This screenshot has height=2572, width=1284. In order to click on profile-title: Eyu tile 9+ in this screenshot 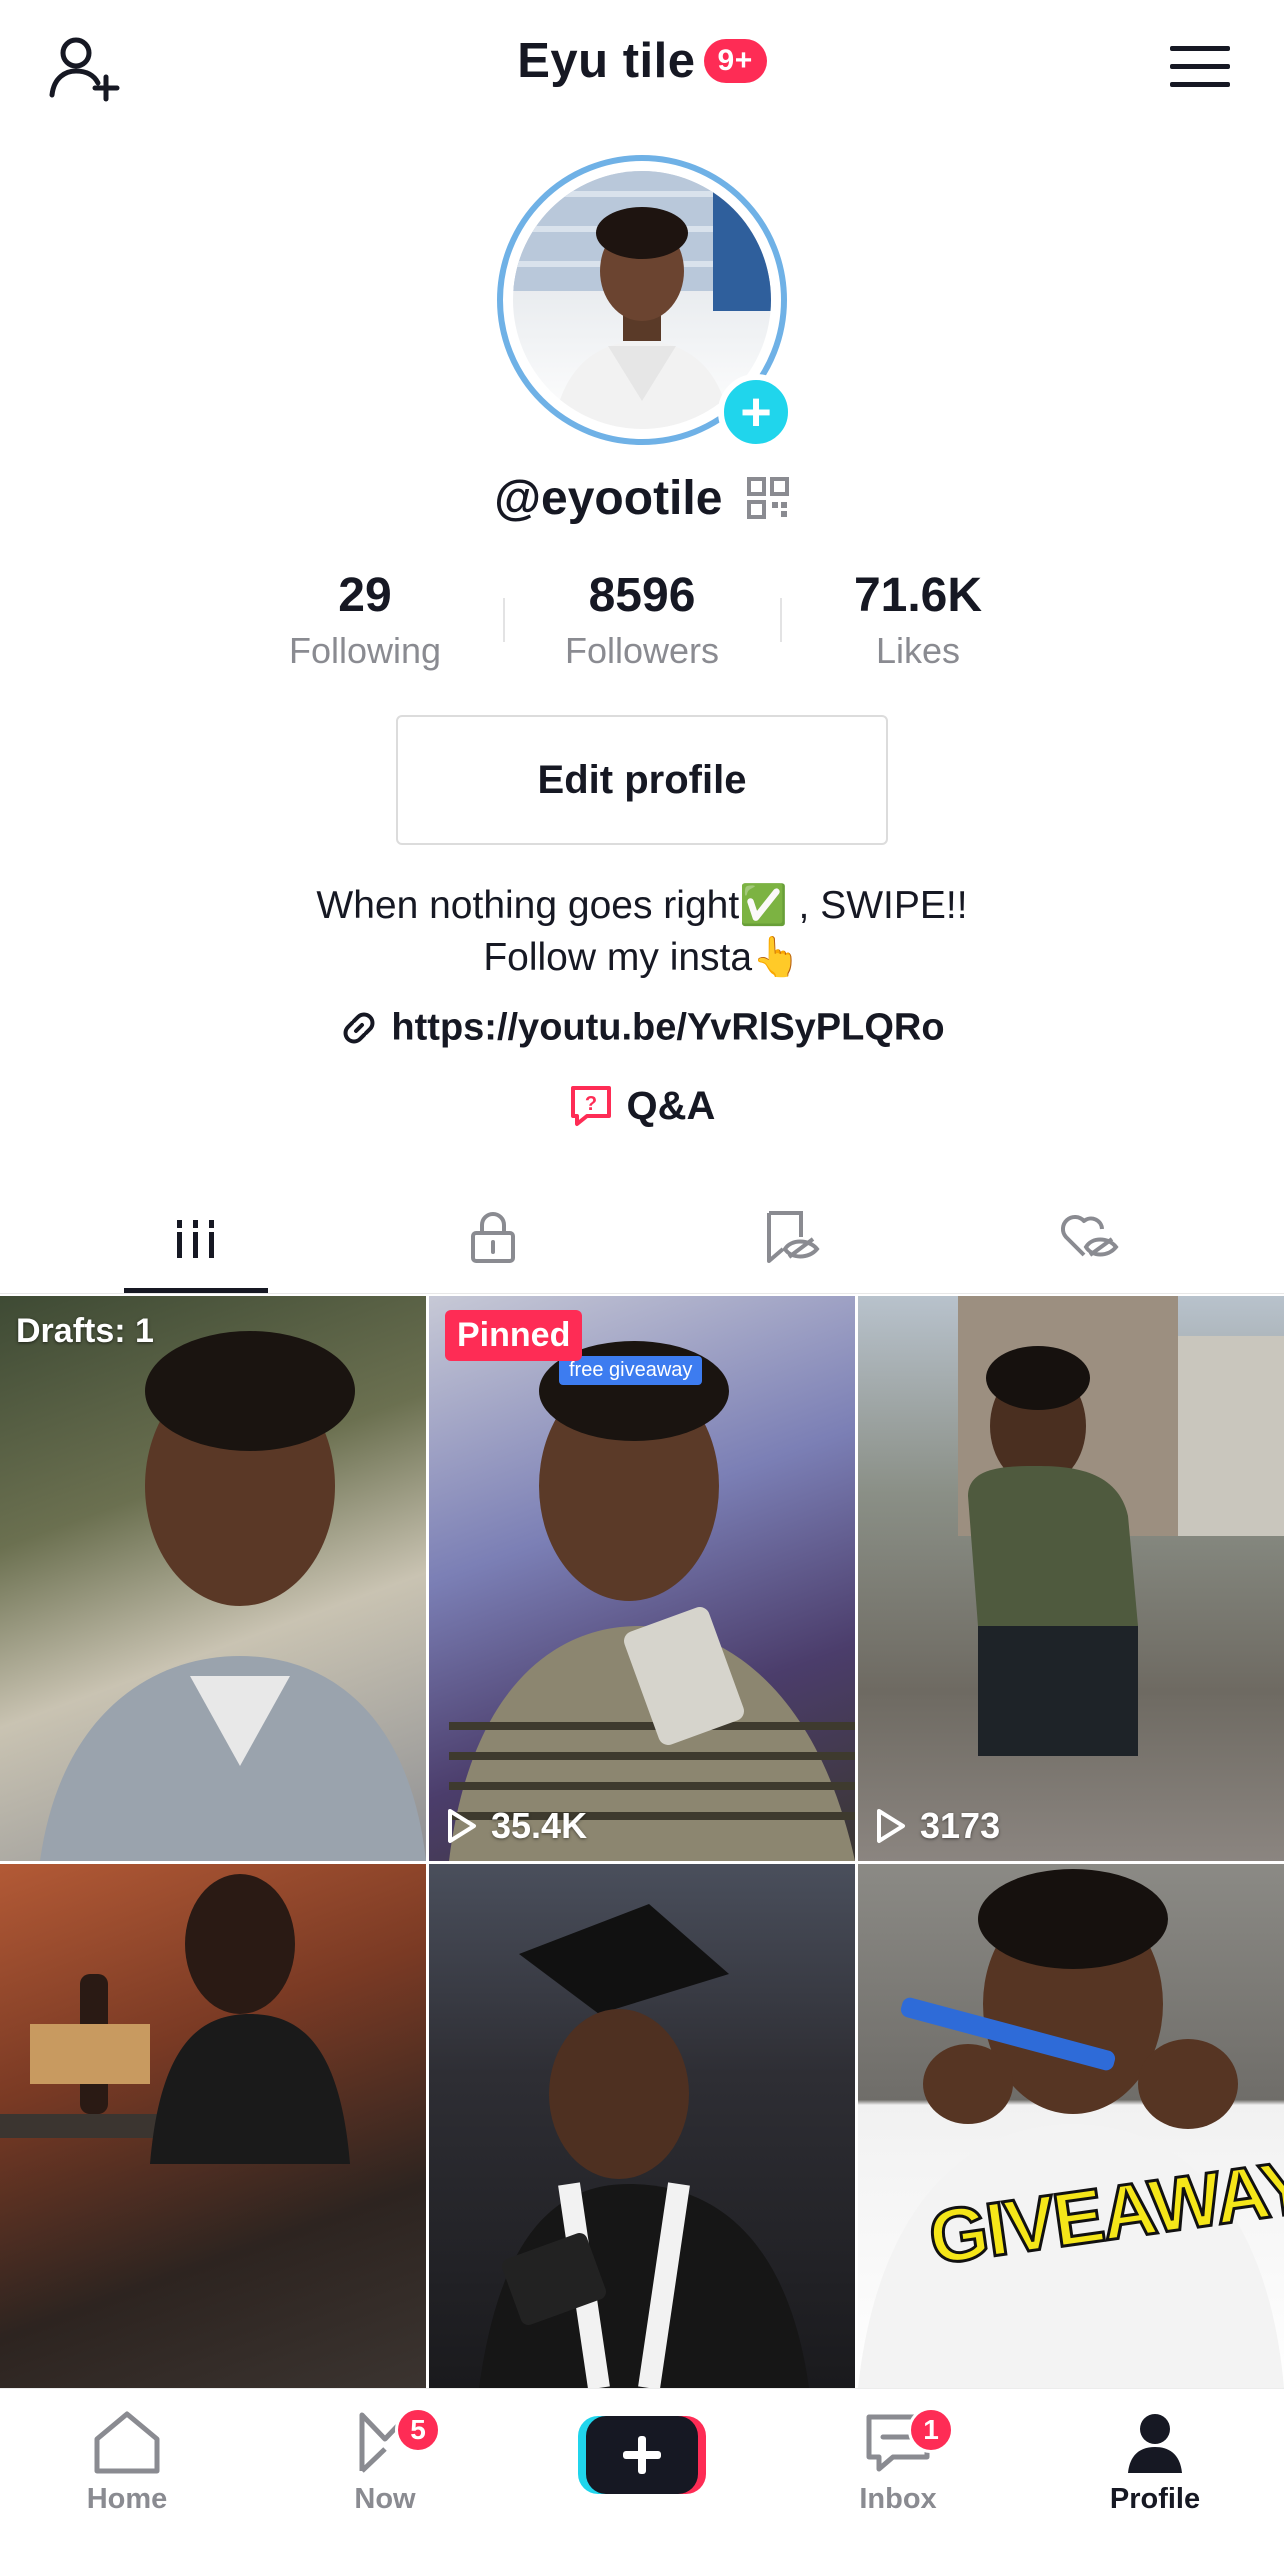, I will do `click(642, 59)`.